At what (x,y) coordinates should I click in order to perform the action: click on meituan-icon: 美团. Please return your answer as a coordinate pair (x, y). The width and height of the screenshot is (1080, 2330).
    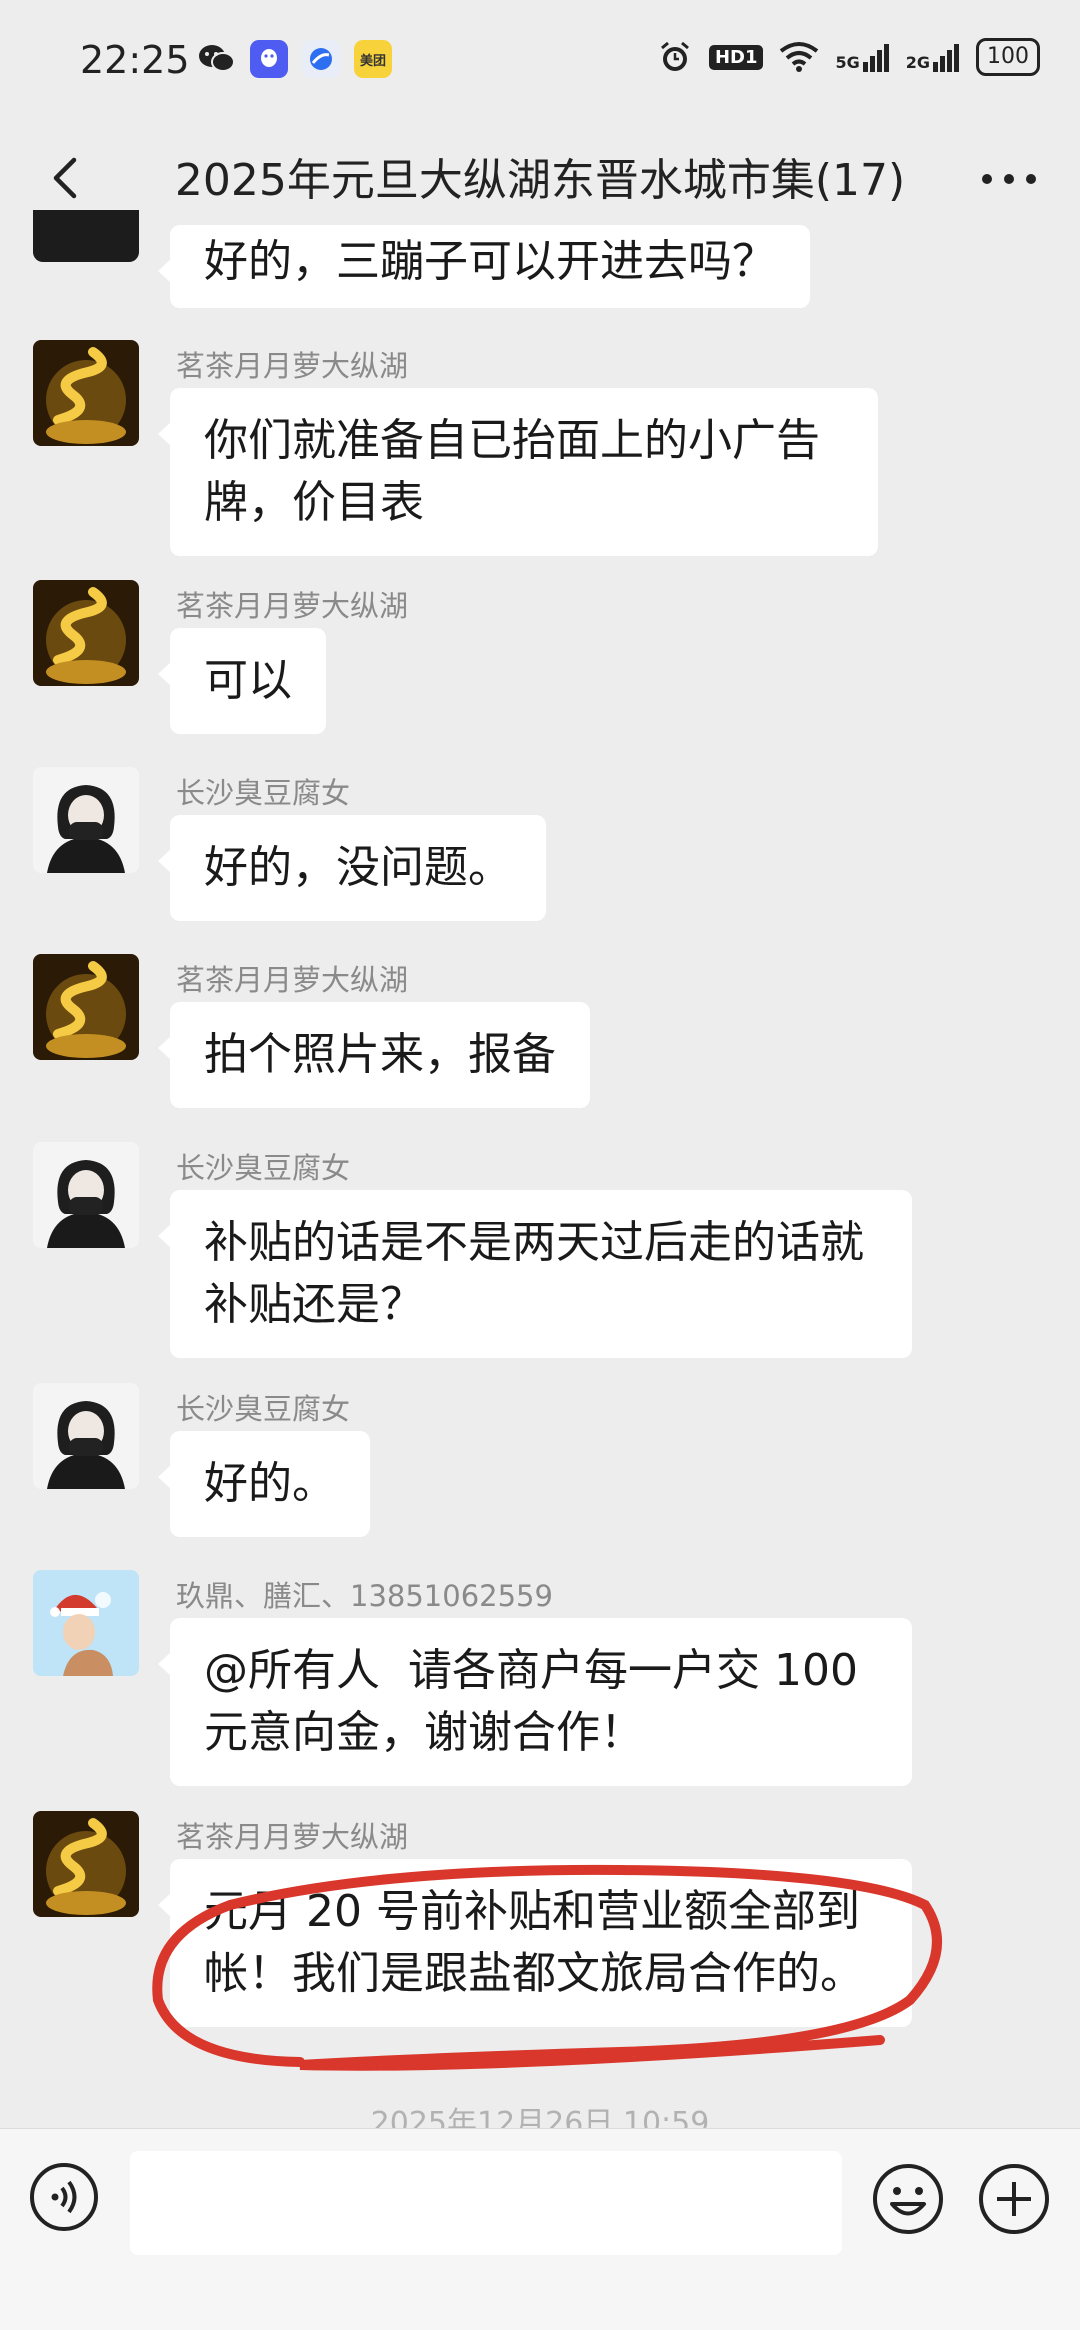
    Looking at the image, I should click on (373, 59).